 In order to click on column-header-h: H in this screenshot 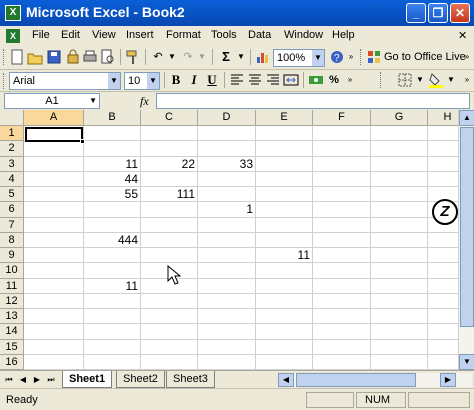, I will do `click(443, 118)`.